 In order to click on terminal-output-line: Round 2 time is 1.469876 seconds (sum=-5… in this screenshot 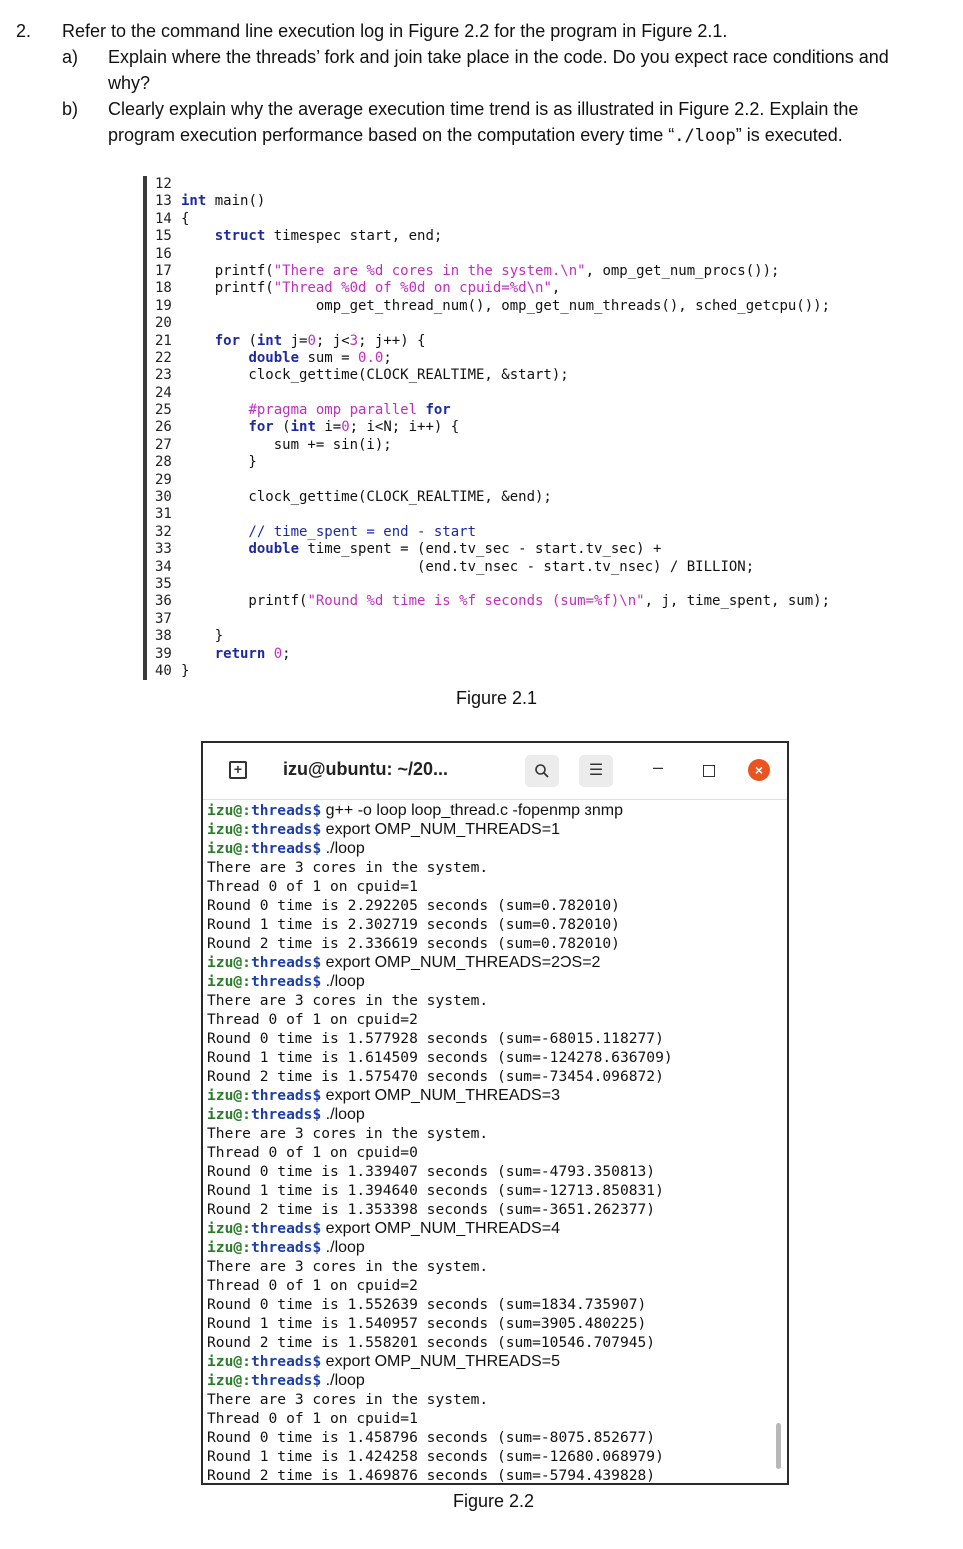, I will do `click(431, 1475)`.